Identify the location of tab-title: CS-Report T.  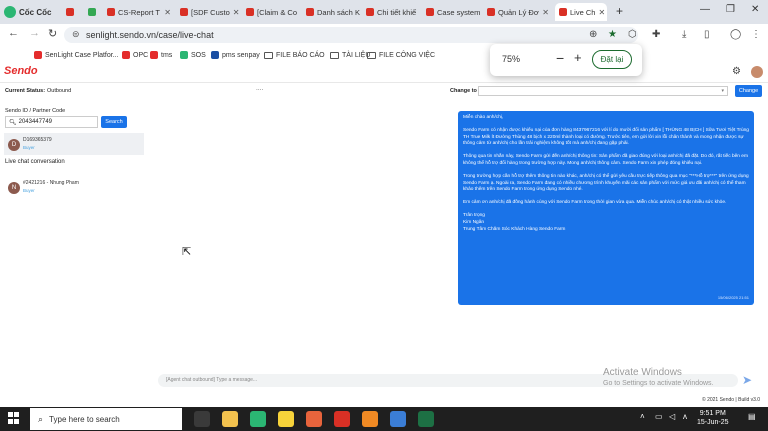
(139, 12).